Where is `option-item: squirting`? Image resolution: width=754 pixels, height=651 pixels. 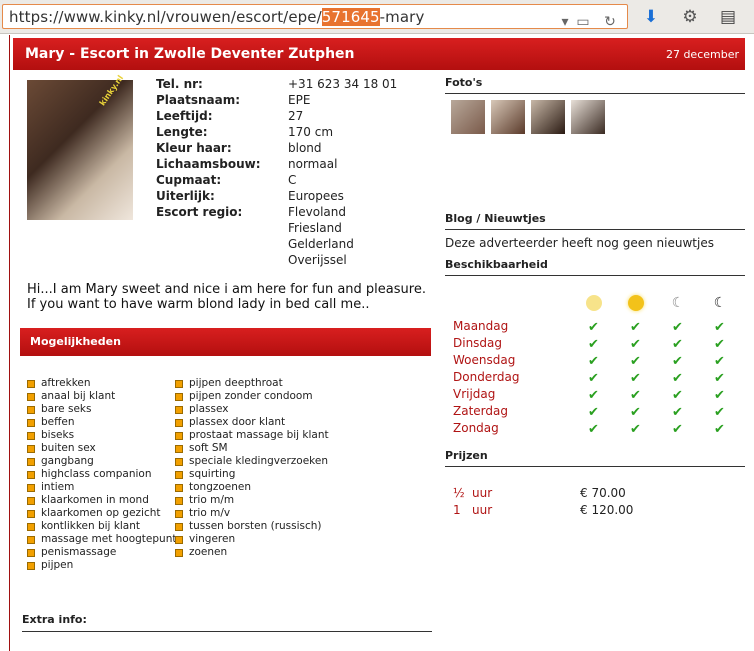 option-item: squirting is located at coordinates (205, 474).